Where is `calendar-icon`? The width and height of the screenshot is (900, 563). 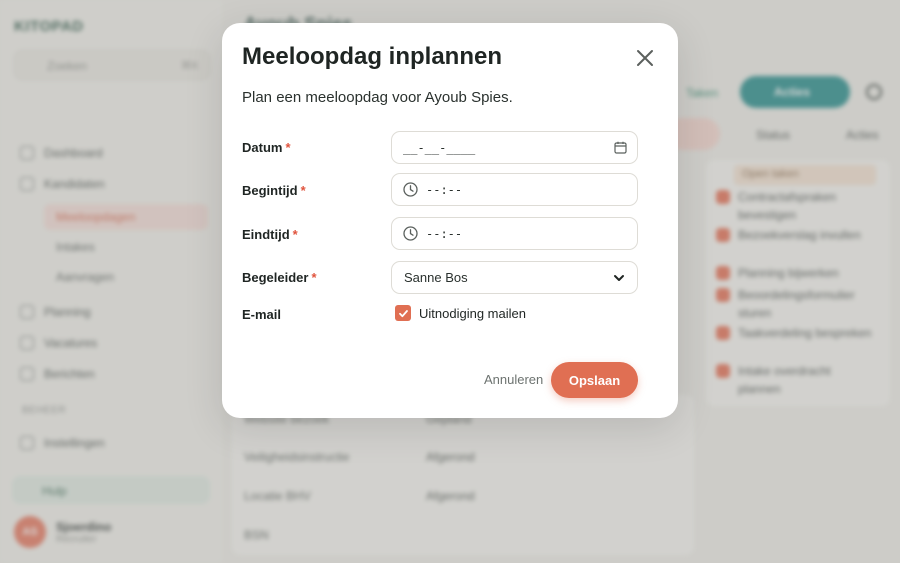
calendar-icon is located at coordinates (620, 147).